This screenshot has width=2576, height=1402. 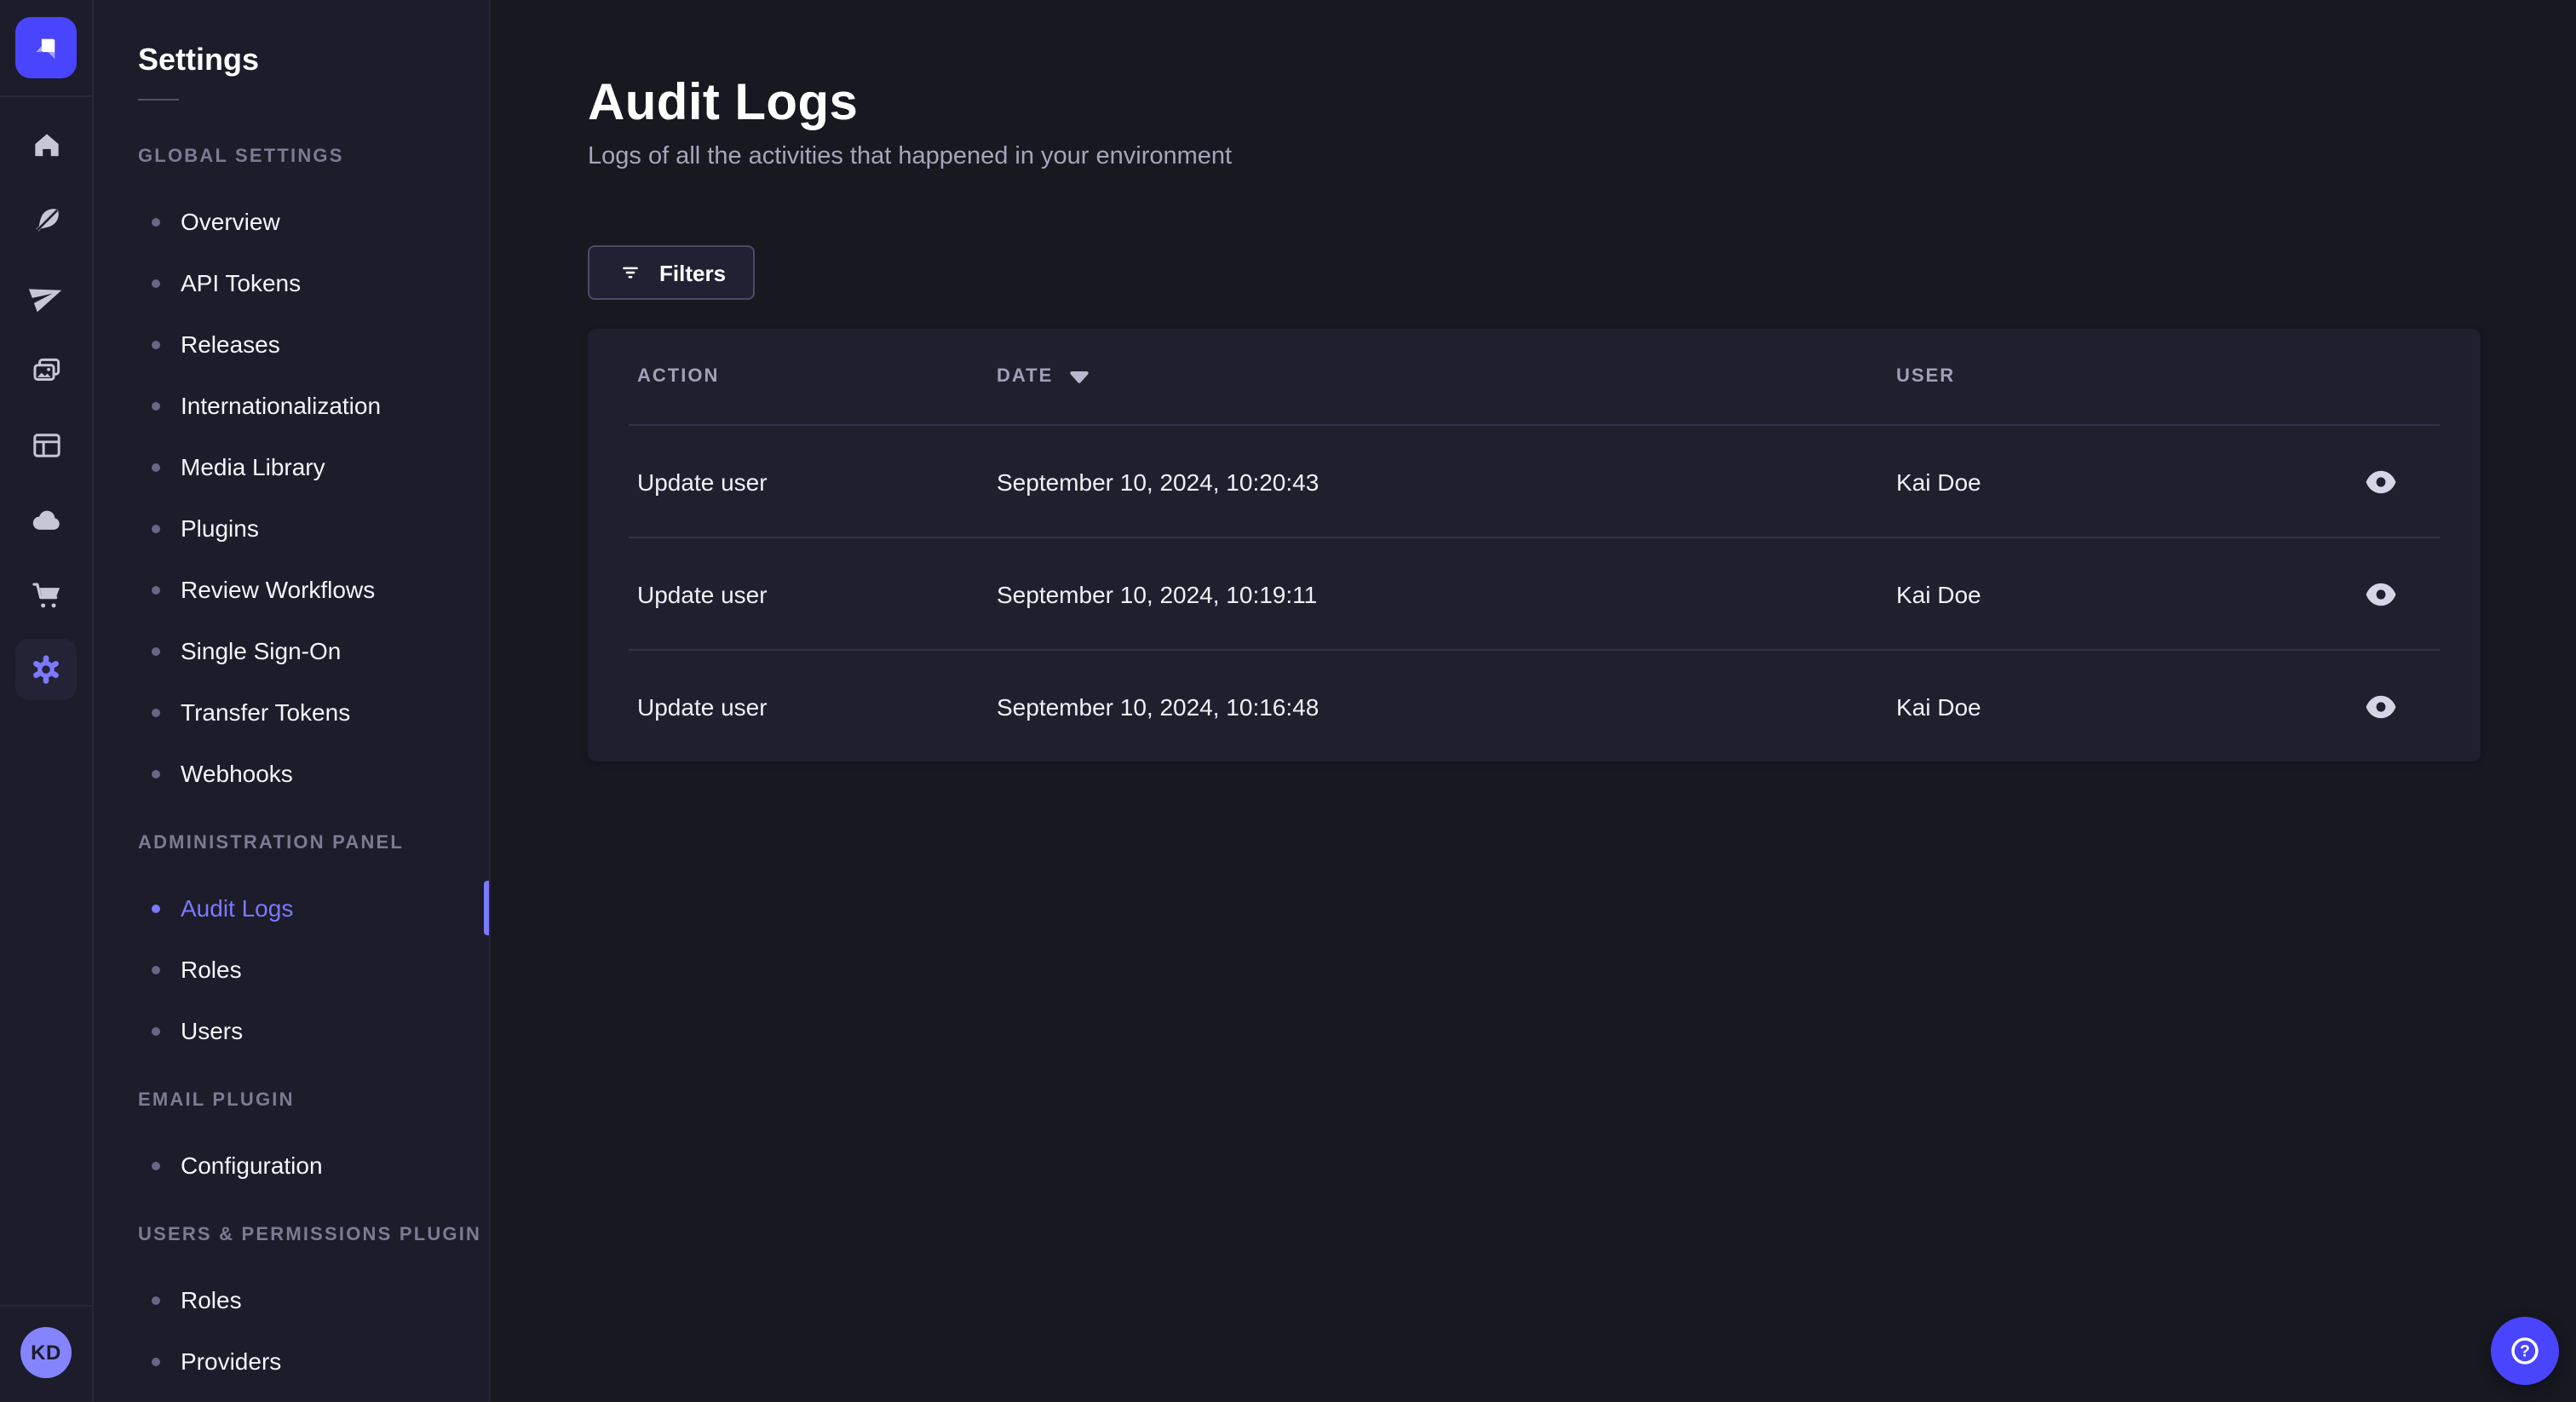 I want to click on strapi-logo-button, so click(x=46, y=47).